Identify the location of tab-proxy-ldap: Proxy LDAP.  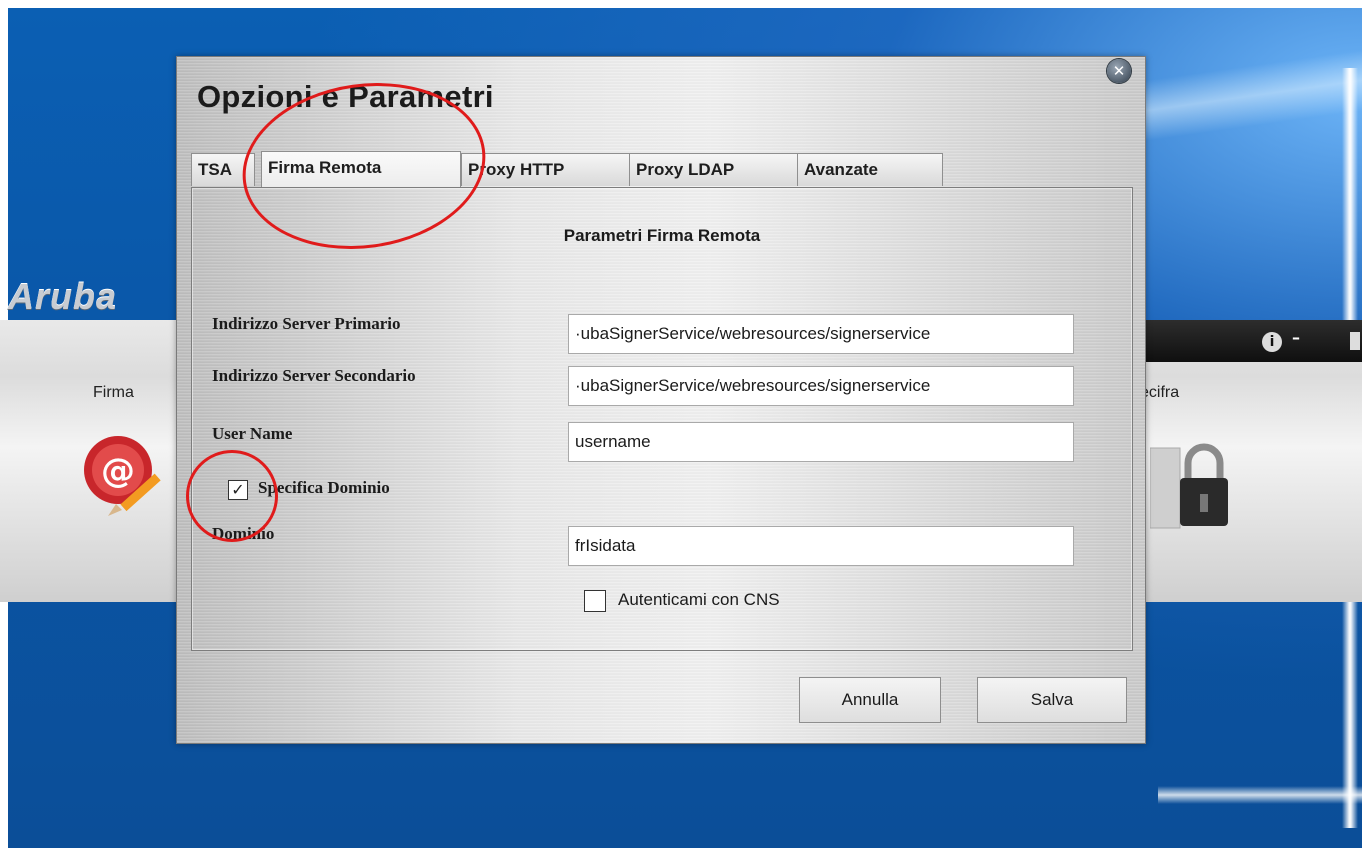
(716, 169).